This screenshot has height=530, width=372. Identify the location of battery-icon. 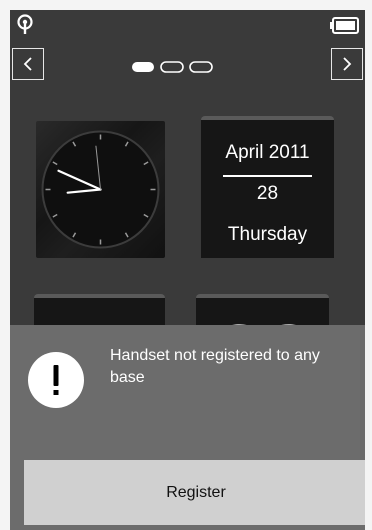
(344, 25).